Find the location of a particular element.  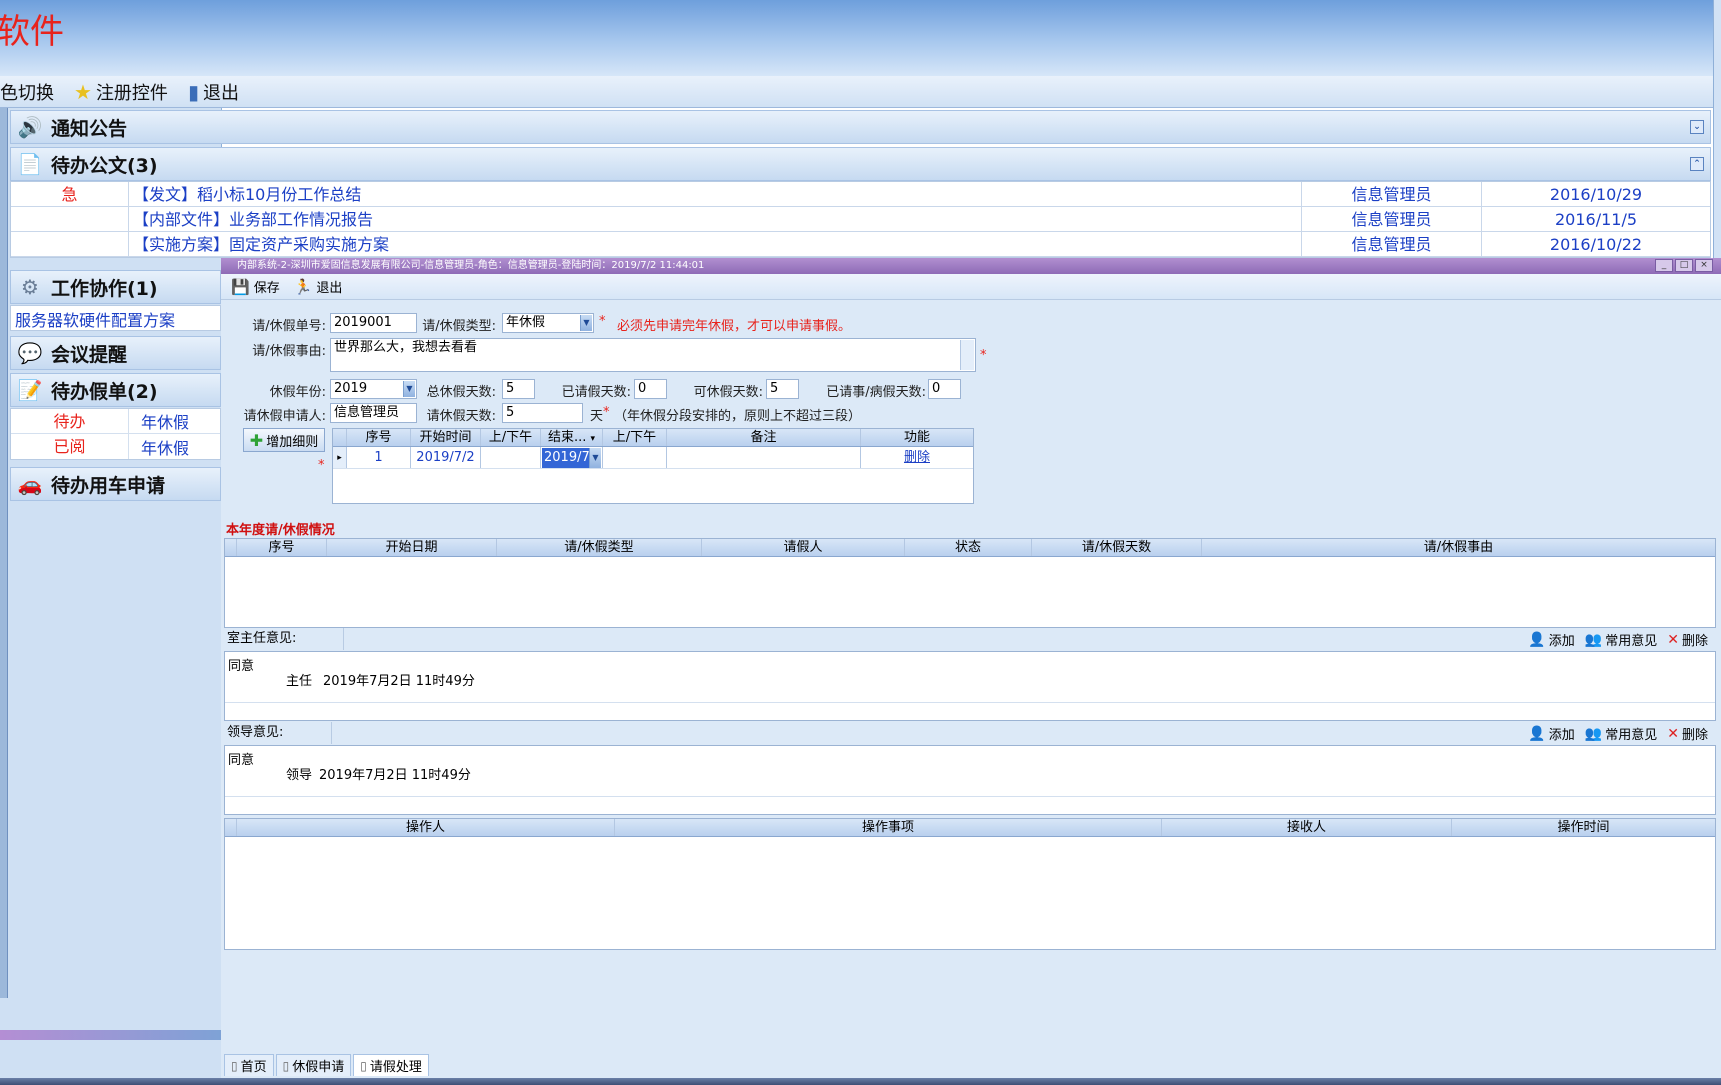

col-header: 操作时间 is located at coordinates (1583, 827).